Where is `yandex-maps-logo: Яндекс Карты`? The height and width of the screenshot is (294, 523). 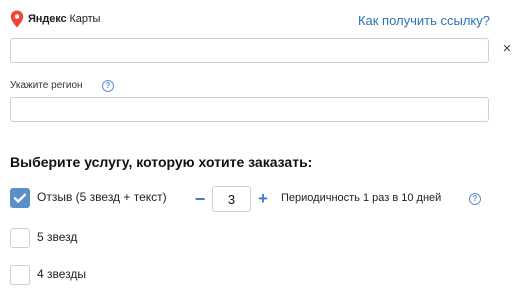
yandex-maps-logo: Яндекс Карты is located at coordinates (55, 19).